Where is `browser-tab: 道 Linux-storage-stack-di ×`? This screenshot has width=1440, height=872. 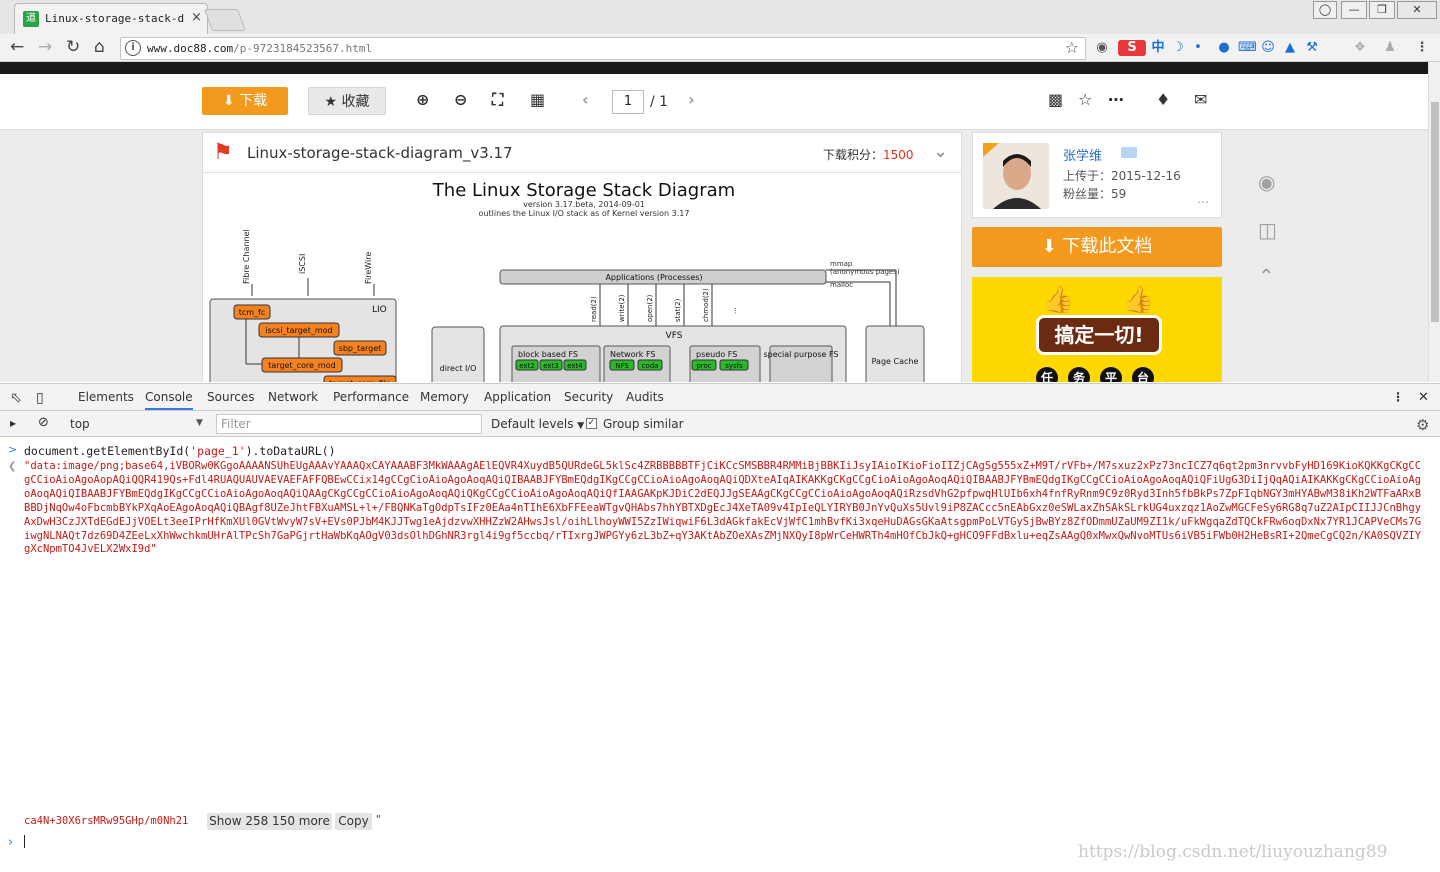
browser-tab: 道 Linux-storage-stack-di × is located at coordinates (111, 18).